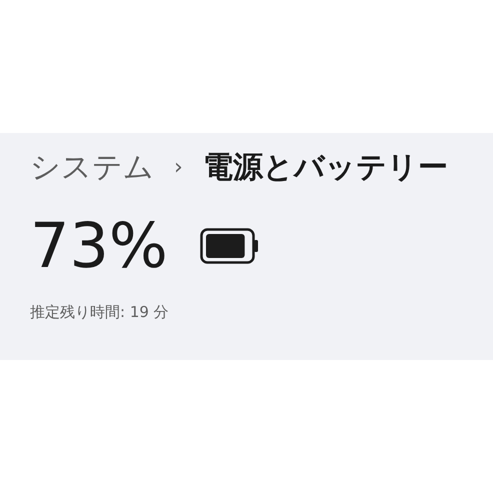 The width and height of the screenshot is (493, 493). Describe the element at coordinates (92, 167) in the screenshot. I see `breadcrumb-link: システム` at that location.